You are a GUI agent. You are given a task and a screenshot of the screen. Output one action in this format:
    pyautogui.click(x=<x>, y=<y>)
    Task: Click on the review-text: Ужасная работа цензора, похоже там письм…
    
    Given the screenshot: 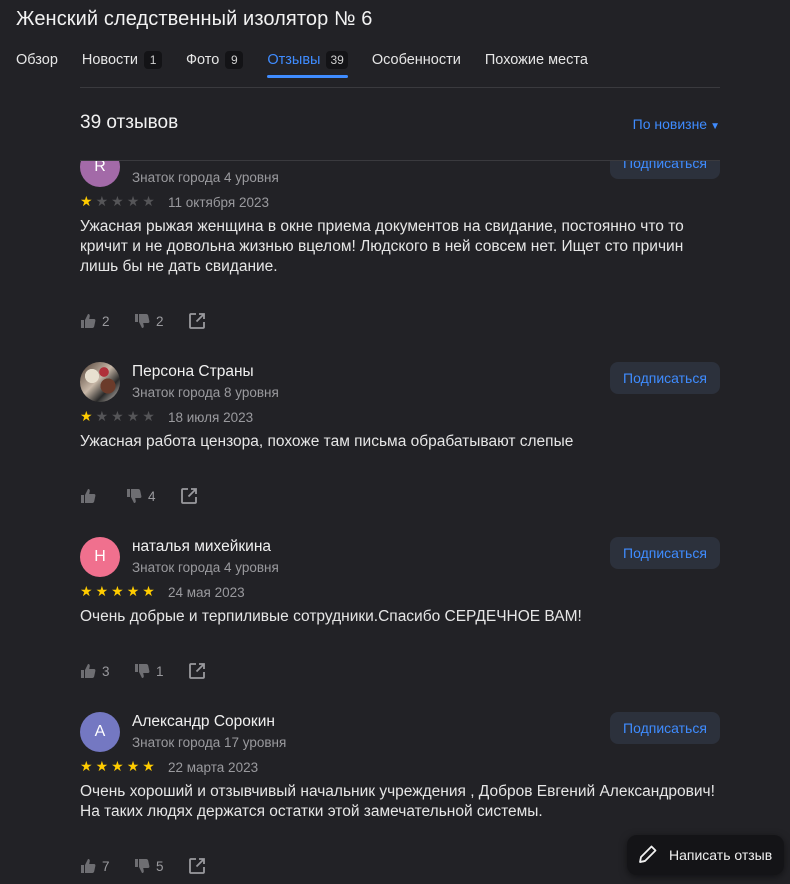 What is the action you would take?
    pyautogui.click(x=327, y=441)
    